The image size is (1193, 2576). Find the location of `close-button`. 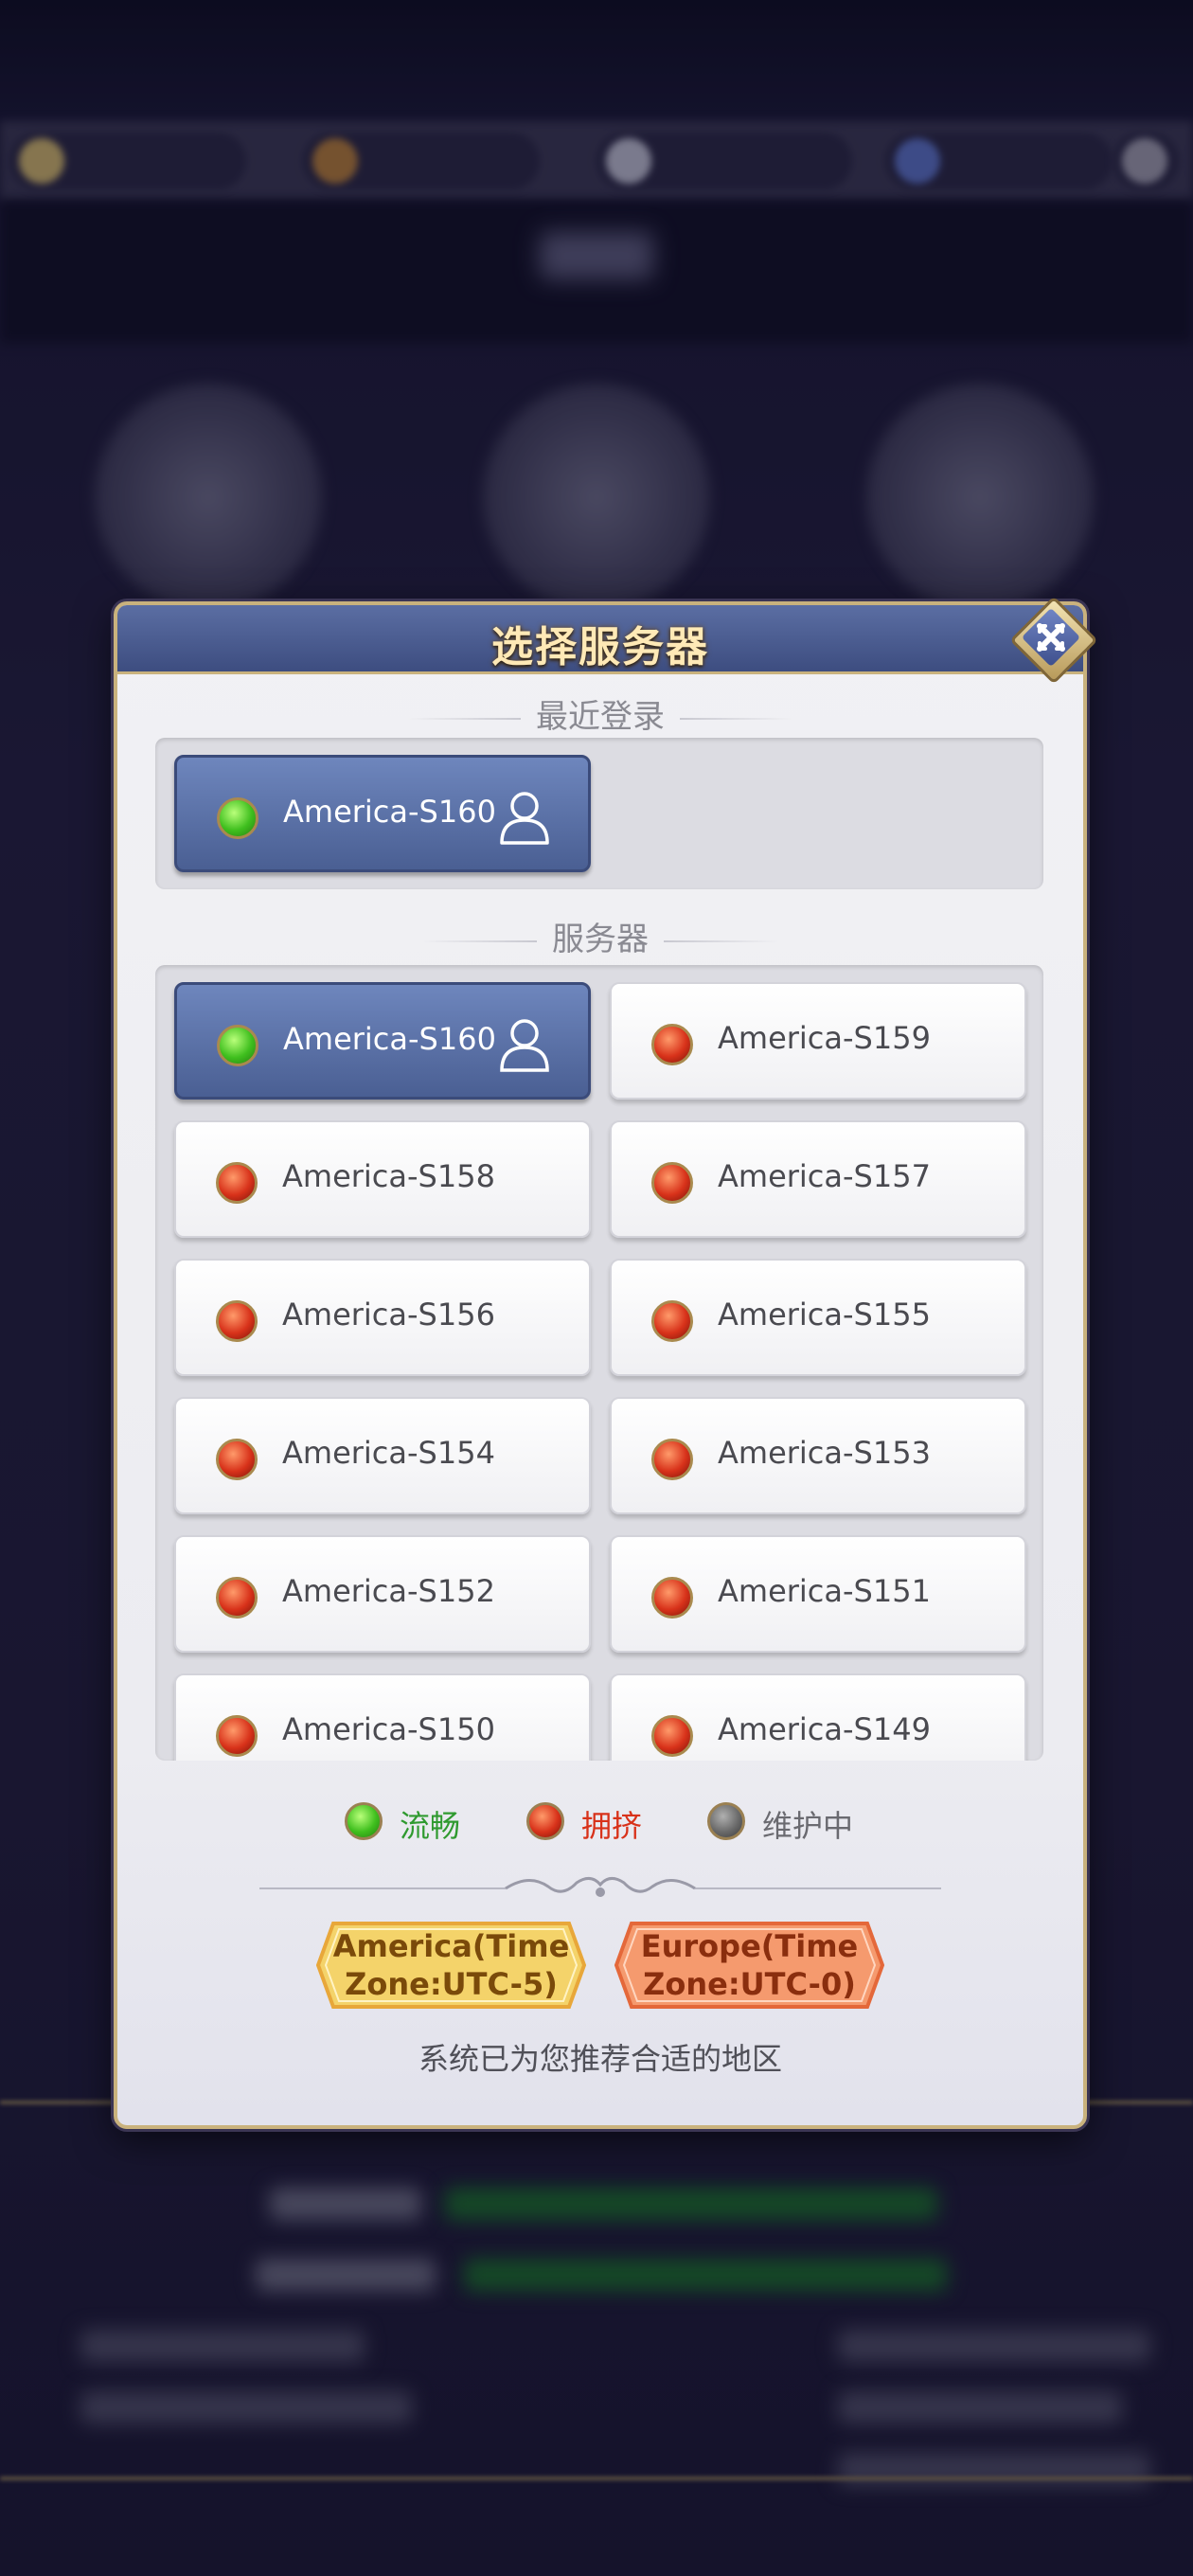

close-button is located at coordinates (1052, 639).